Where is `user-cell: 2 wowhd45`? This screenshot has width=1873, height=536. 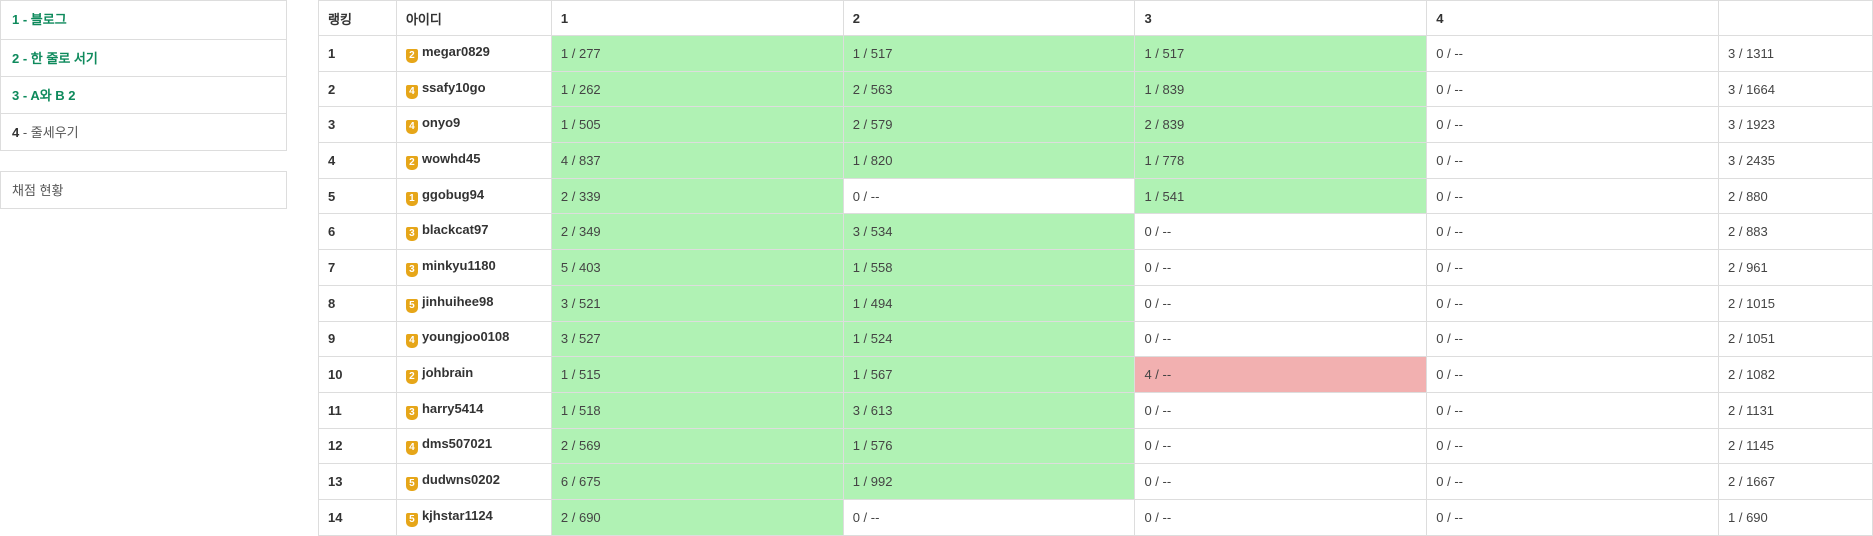
user-cell: 2 wowhd45 is located at coordinates (473, 160).